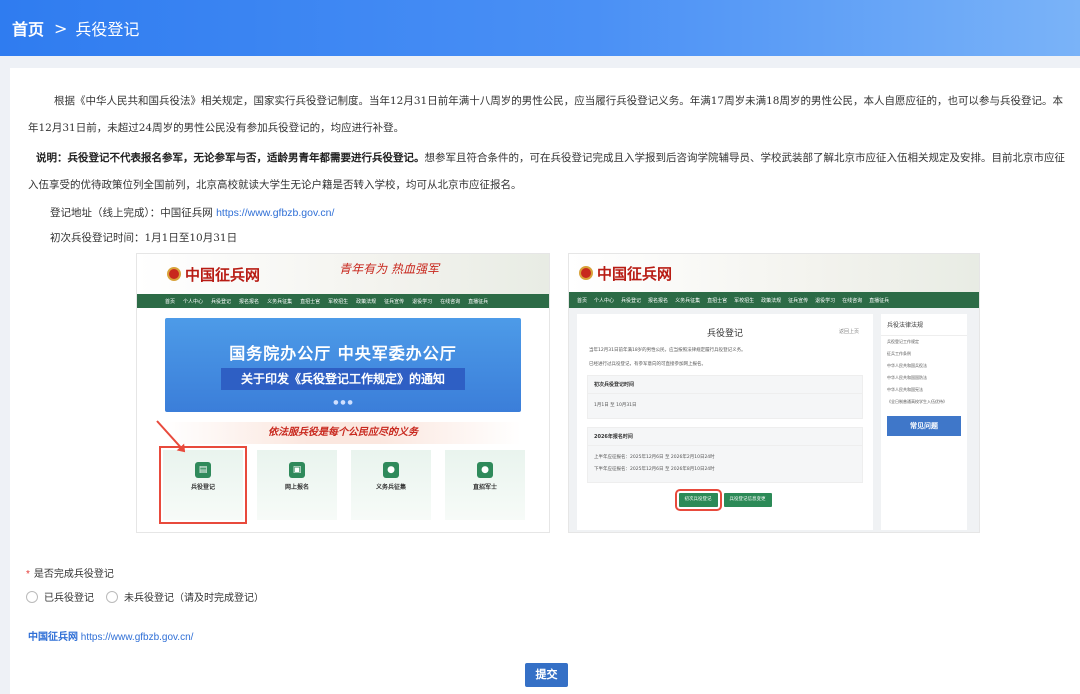 This screenshot has height=694, width=1080. Describe the element at coordinates (343, 379) in the screenshot. I see `banner-subtitle: 关于印发《兵役登记工作规定》的通知` at that location.